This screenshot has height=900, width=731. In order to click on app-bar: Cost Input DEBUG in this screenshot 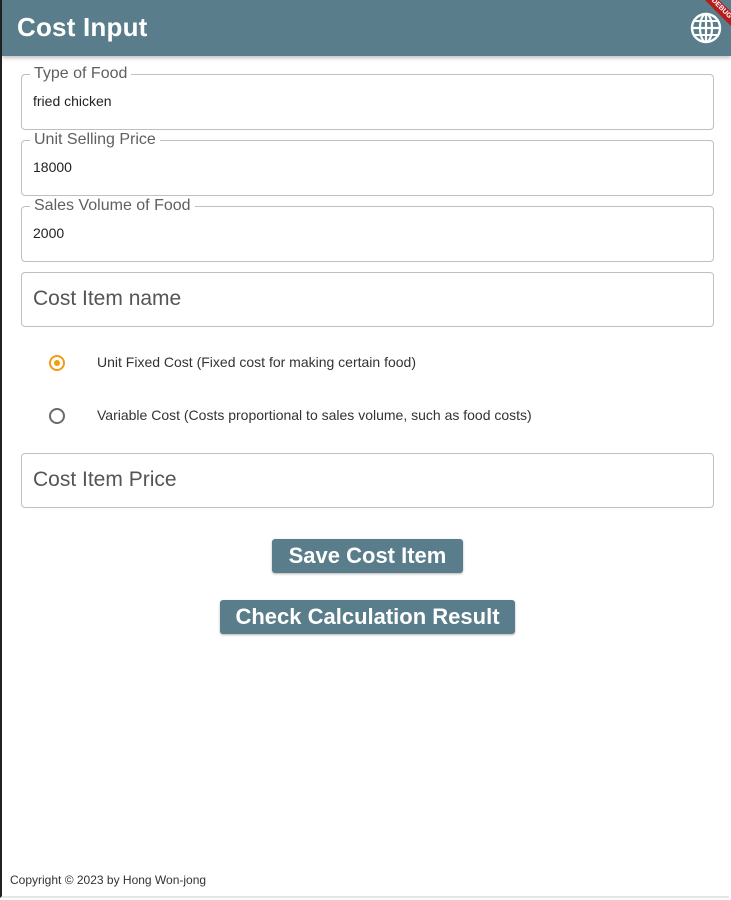, I will do `click(366, 28)`.